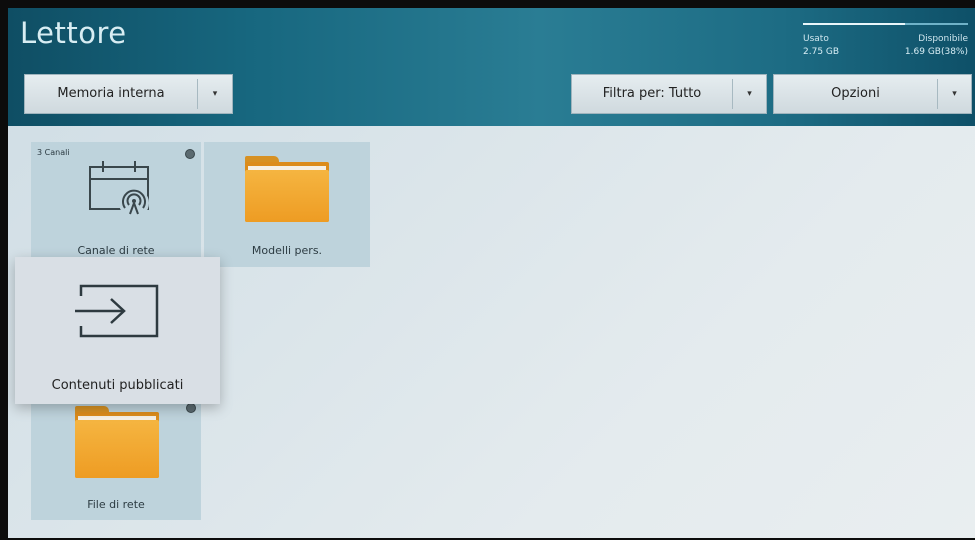 This screenshot has width=975, height=540. What do you see at coordinates (73, 33) in the screenshot?
I see `app-title: Lettore` at bounding box center [73, 33].